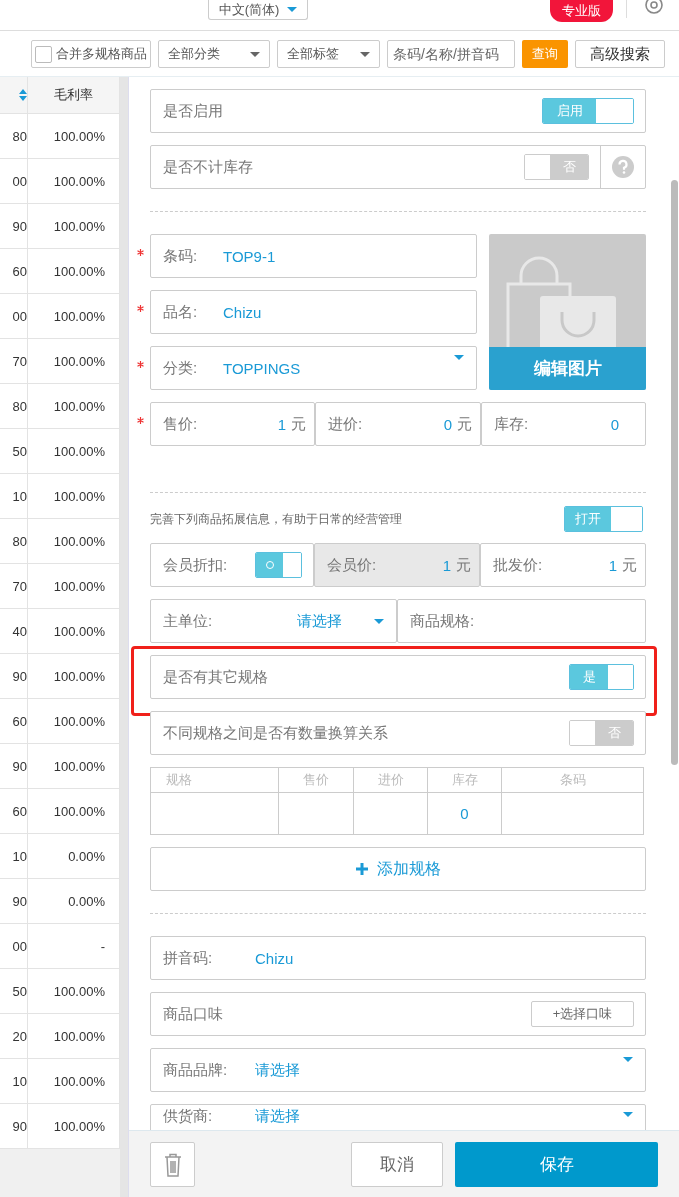 The width and height of the screenshot is (679, 1197). I want to click on trash-icon, so click(172, 1164).